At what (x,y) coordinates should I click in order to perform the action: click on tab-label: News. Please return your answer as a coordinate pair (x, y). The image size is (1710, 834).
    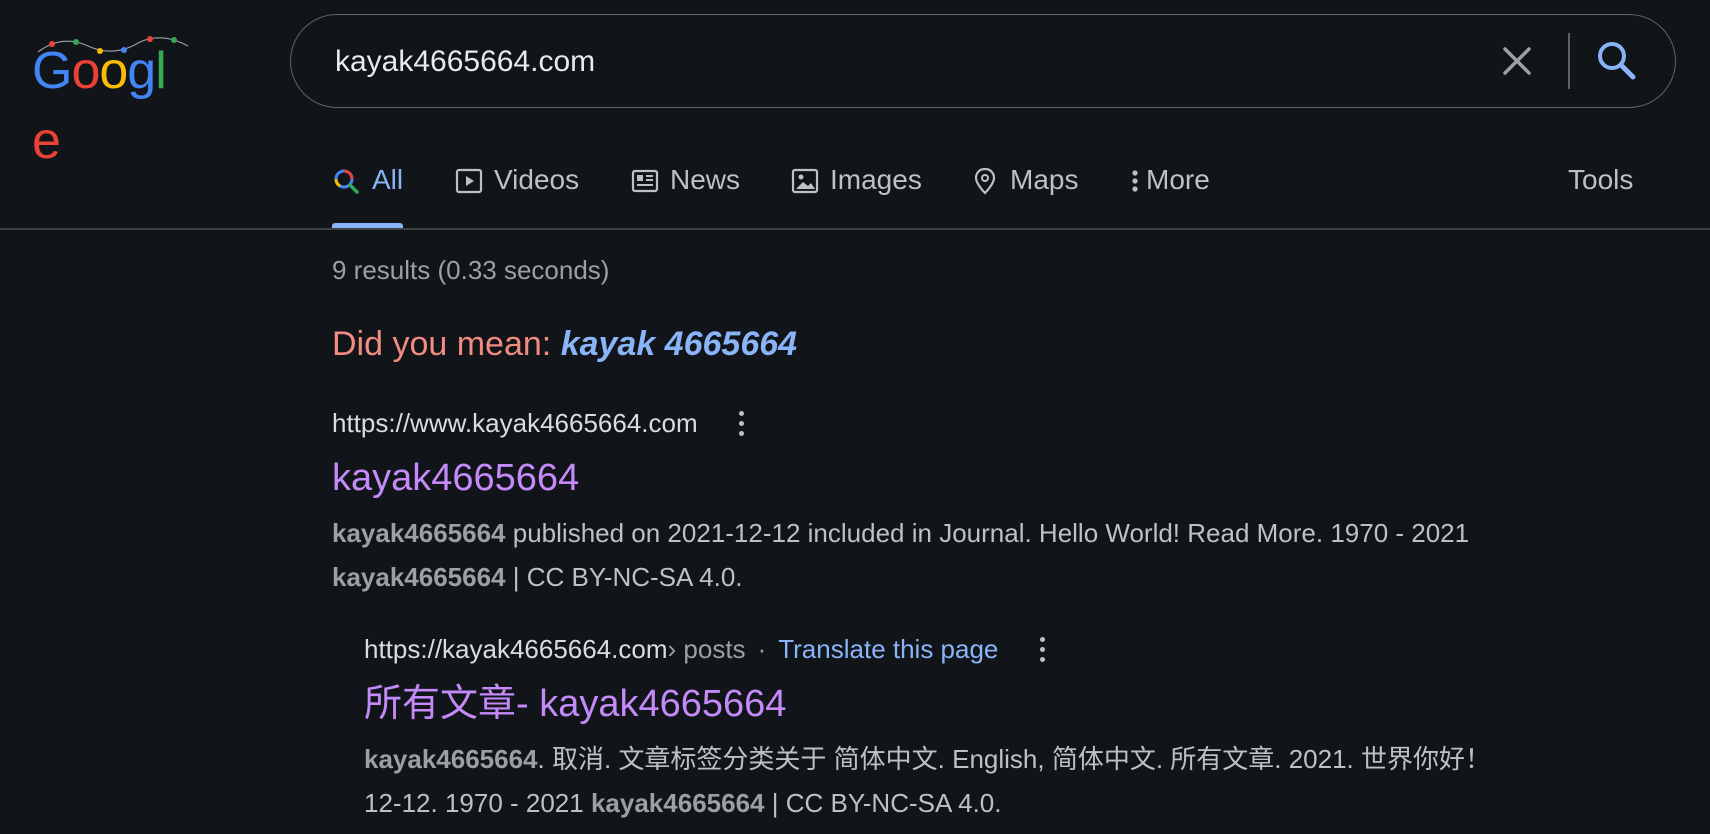
    Looking at the image, I should click on (705, 179).